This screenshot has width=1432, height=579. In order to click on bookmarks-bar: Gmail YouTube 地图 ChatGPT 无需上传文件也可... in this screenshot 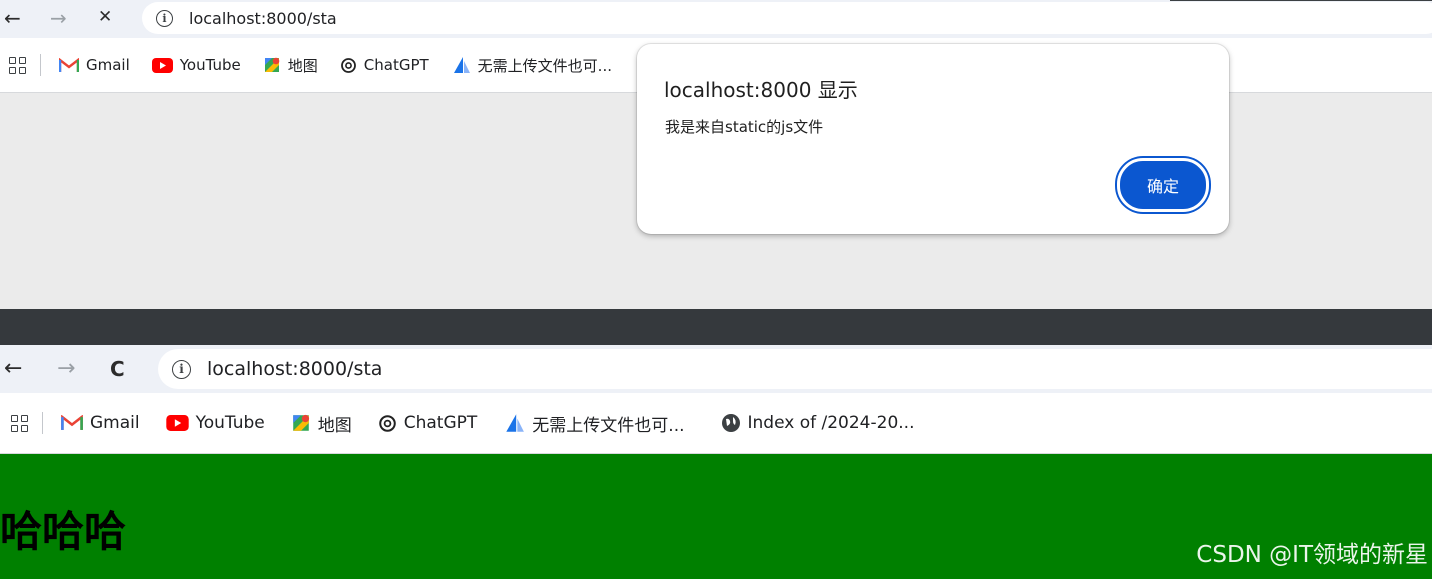, I will do `click(716, 423)`.